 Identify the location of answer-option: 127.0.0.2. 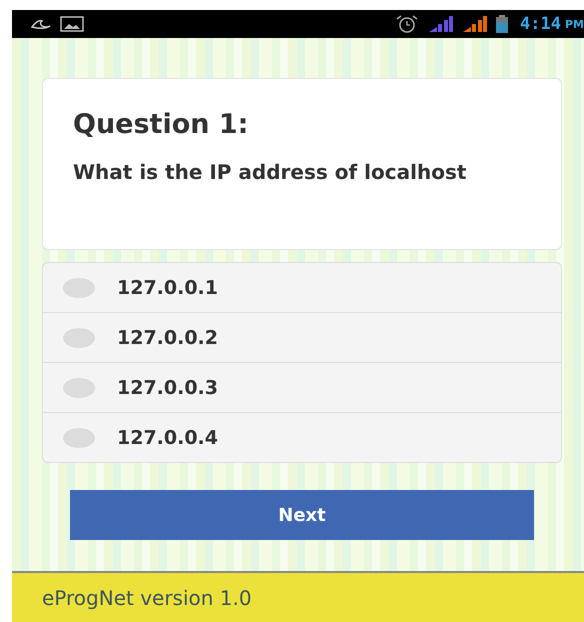
(302, 337).